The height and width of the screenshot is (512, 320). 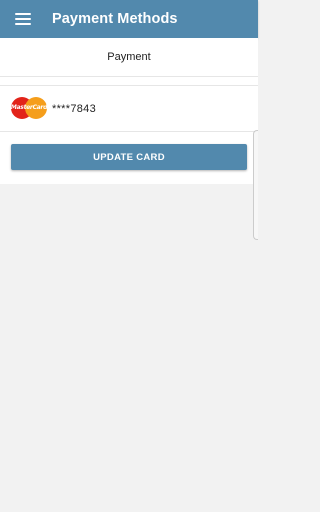 What do you see at coordinates (129, 81) in the screenshot?
I see `section-divider` at bounding box center [129, 81].